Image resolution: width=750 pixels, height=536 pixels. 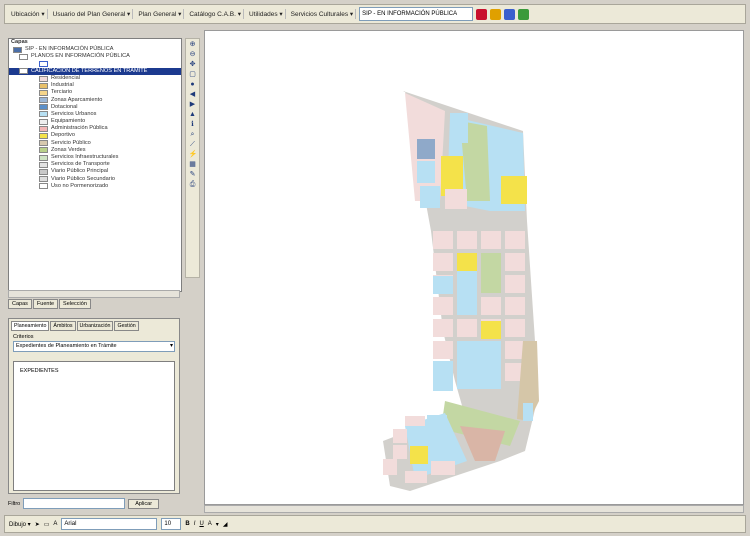 I want to click on toolbar-menu-ubicacion: Ubicación ▾, so click(x=28, y=14).